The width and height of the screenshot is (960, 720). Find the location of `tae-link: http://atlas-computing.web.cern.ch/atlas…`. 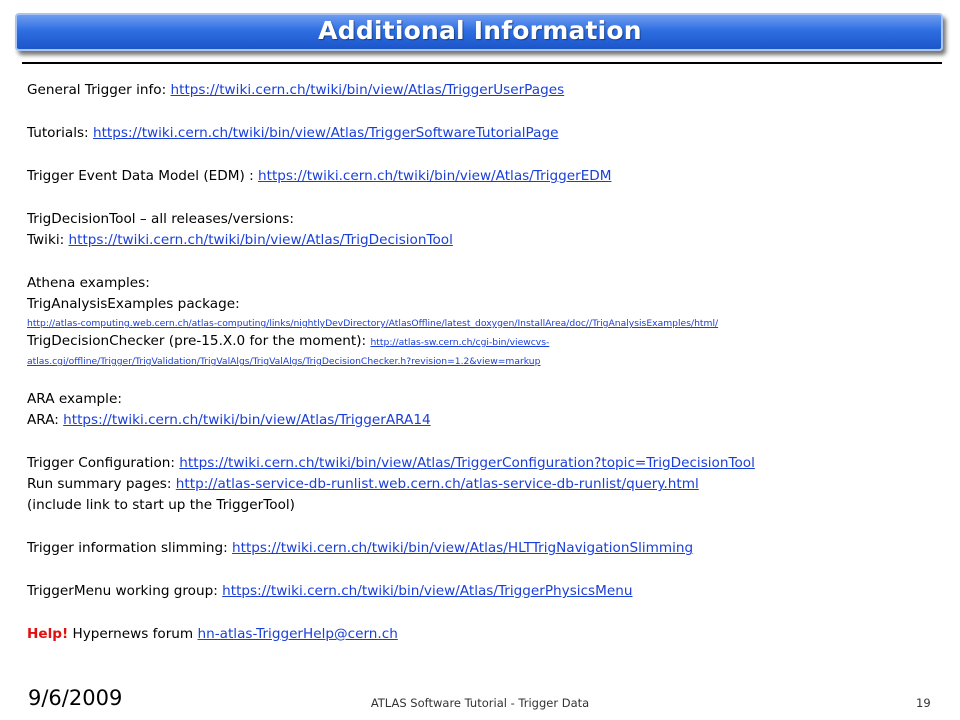

tae-link: http://atlas-computing.web.cern.ch/atlas… is located at coordinates (372, 323).